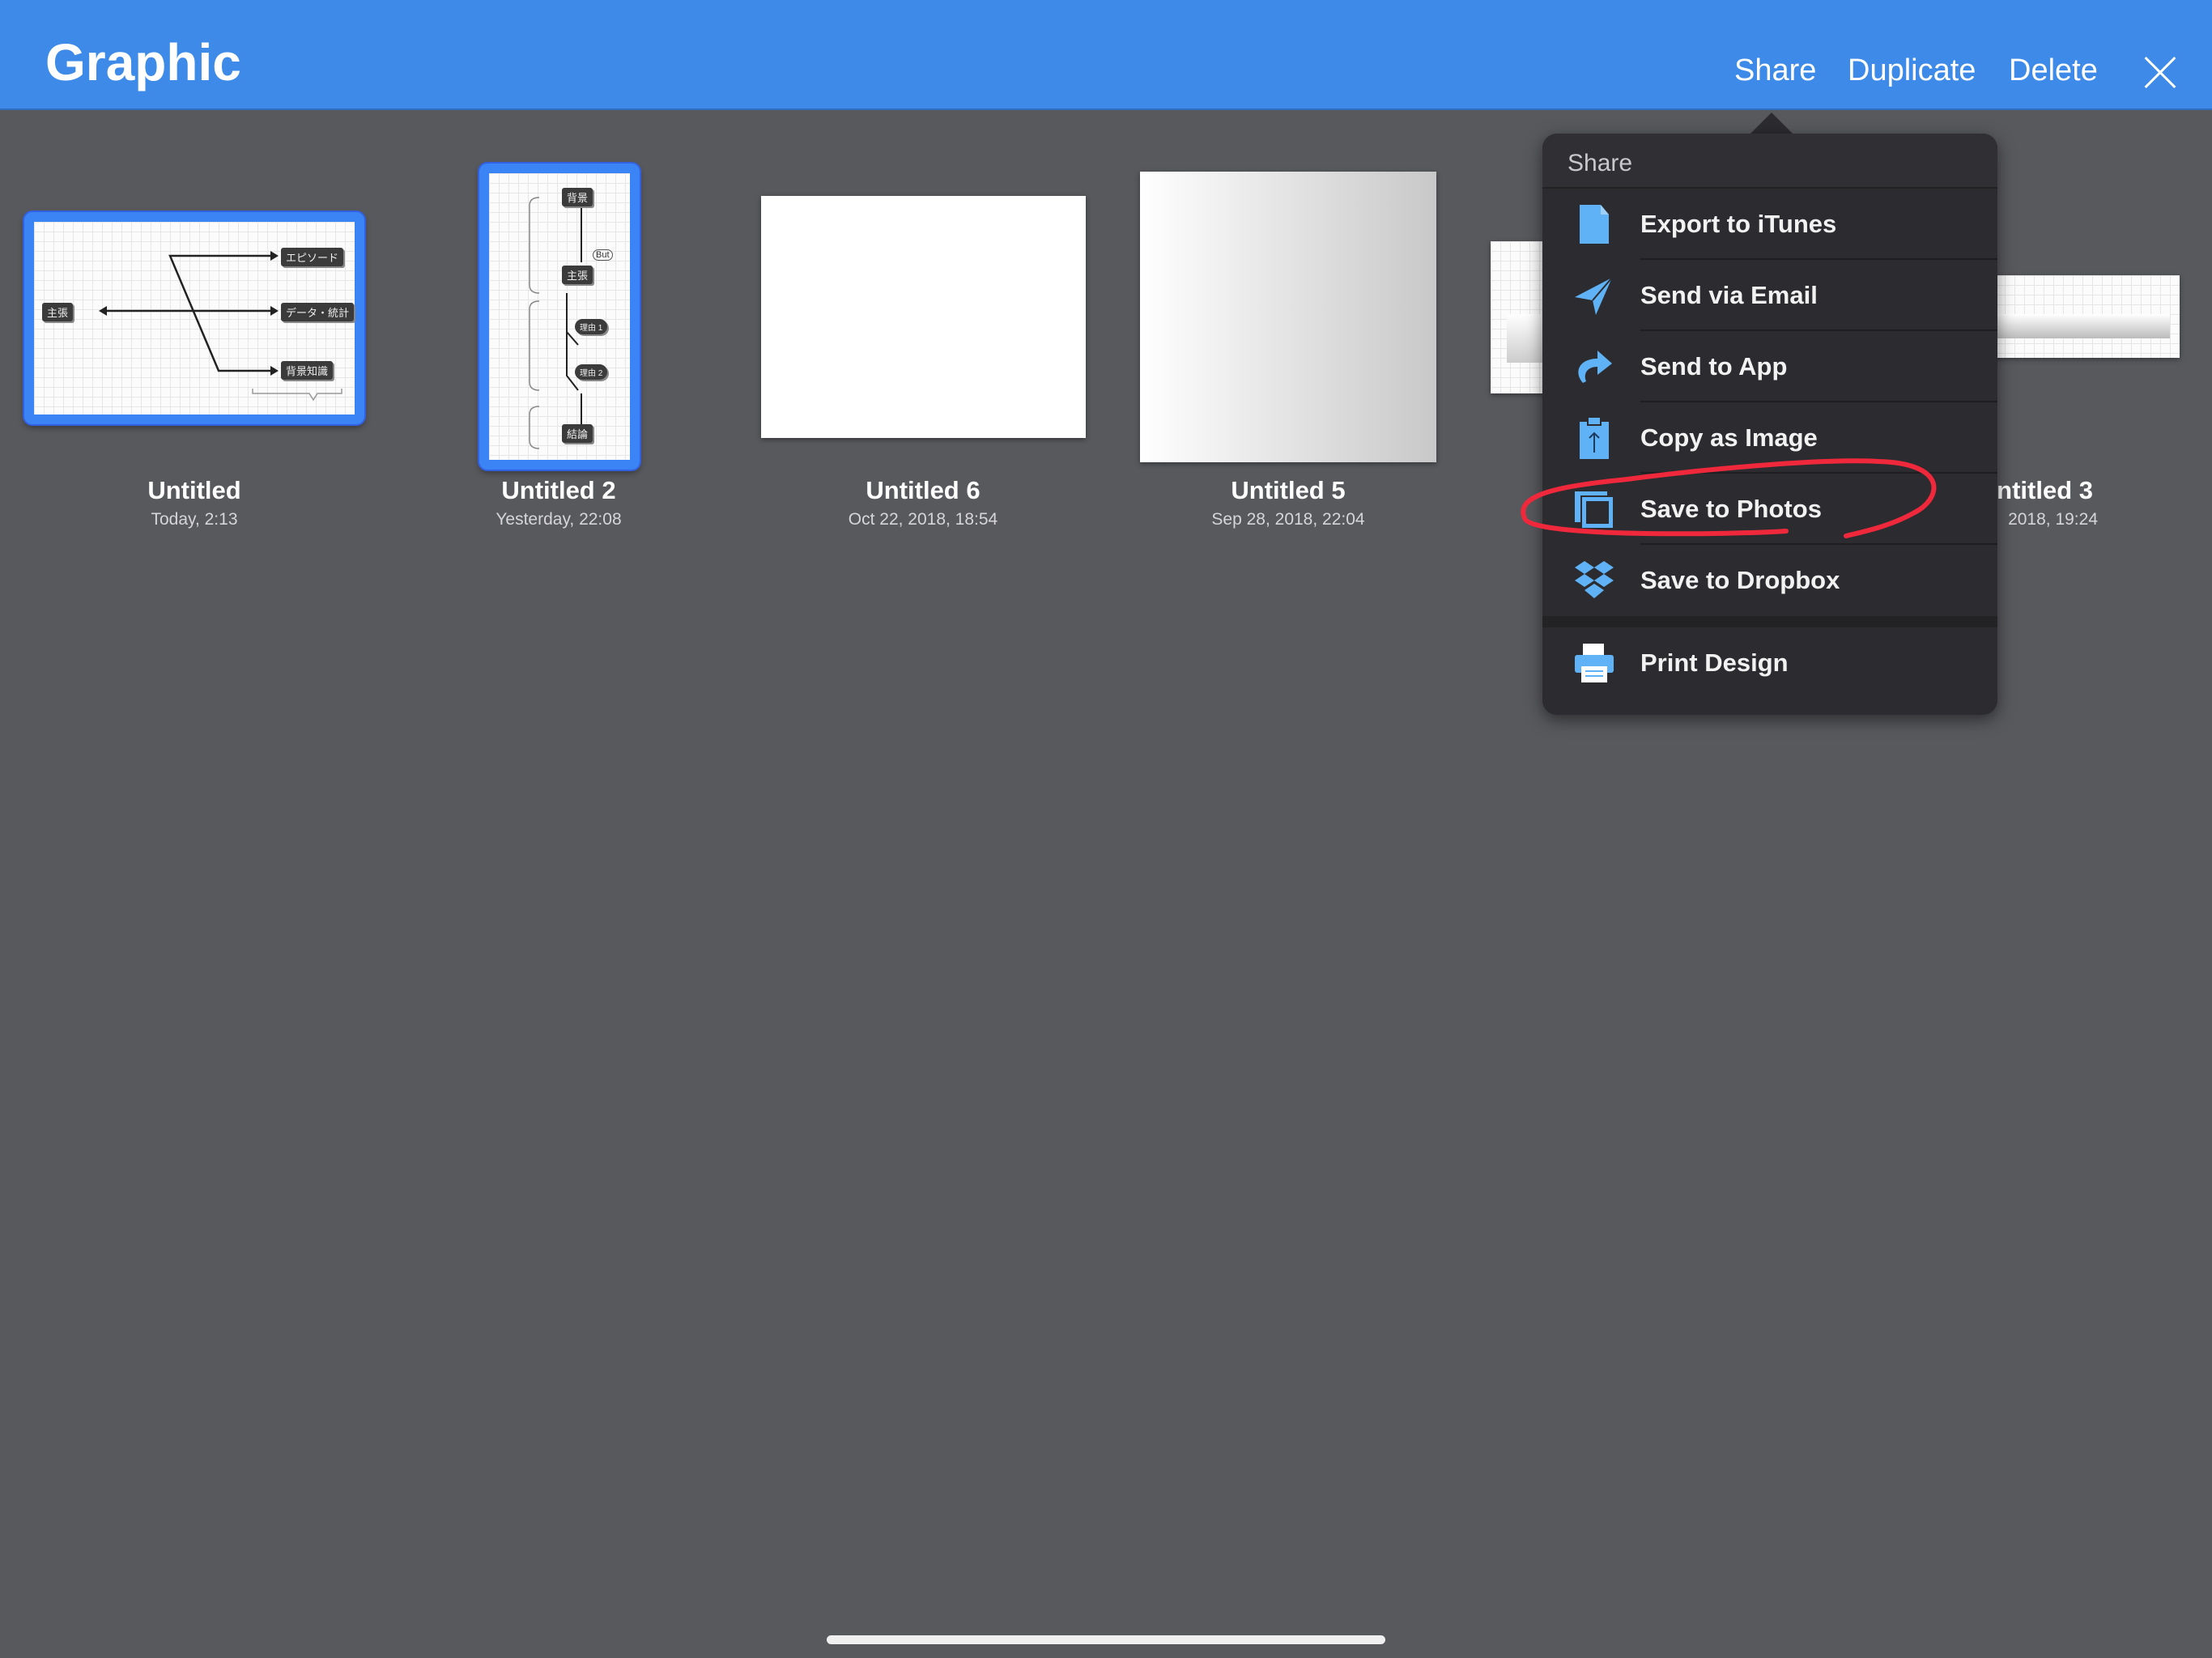  What do you see at coordinates (1772, 124) in the screenshot?
I see `popover-arrow` at bounding box center [1772, 124].